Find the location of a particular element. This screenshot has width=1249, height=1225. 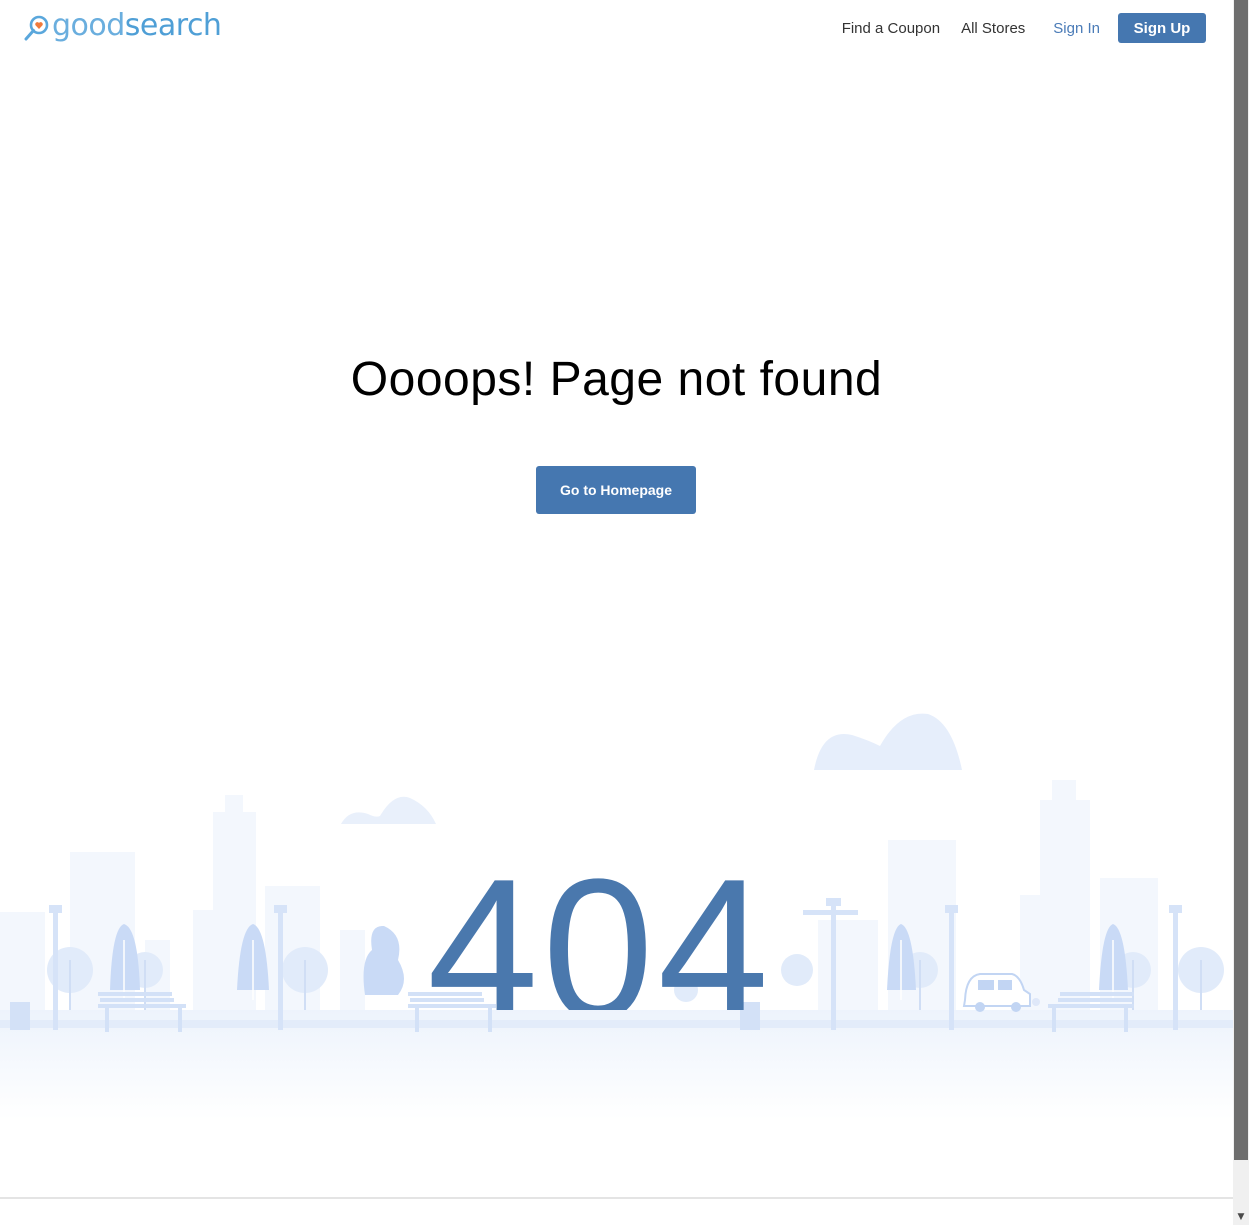

magnifier-heart-icon is located at coordinates (36, 28).